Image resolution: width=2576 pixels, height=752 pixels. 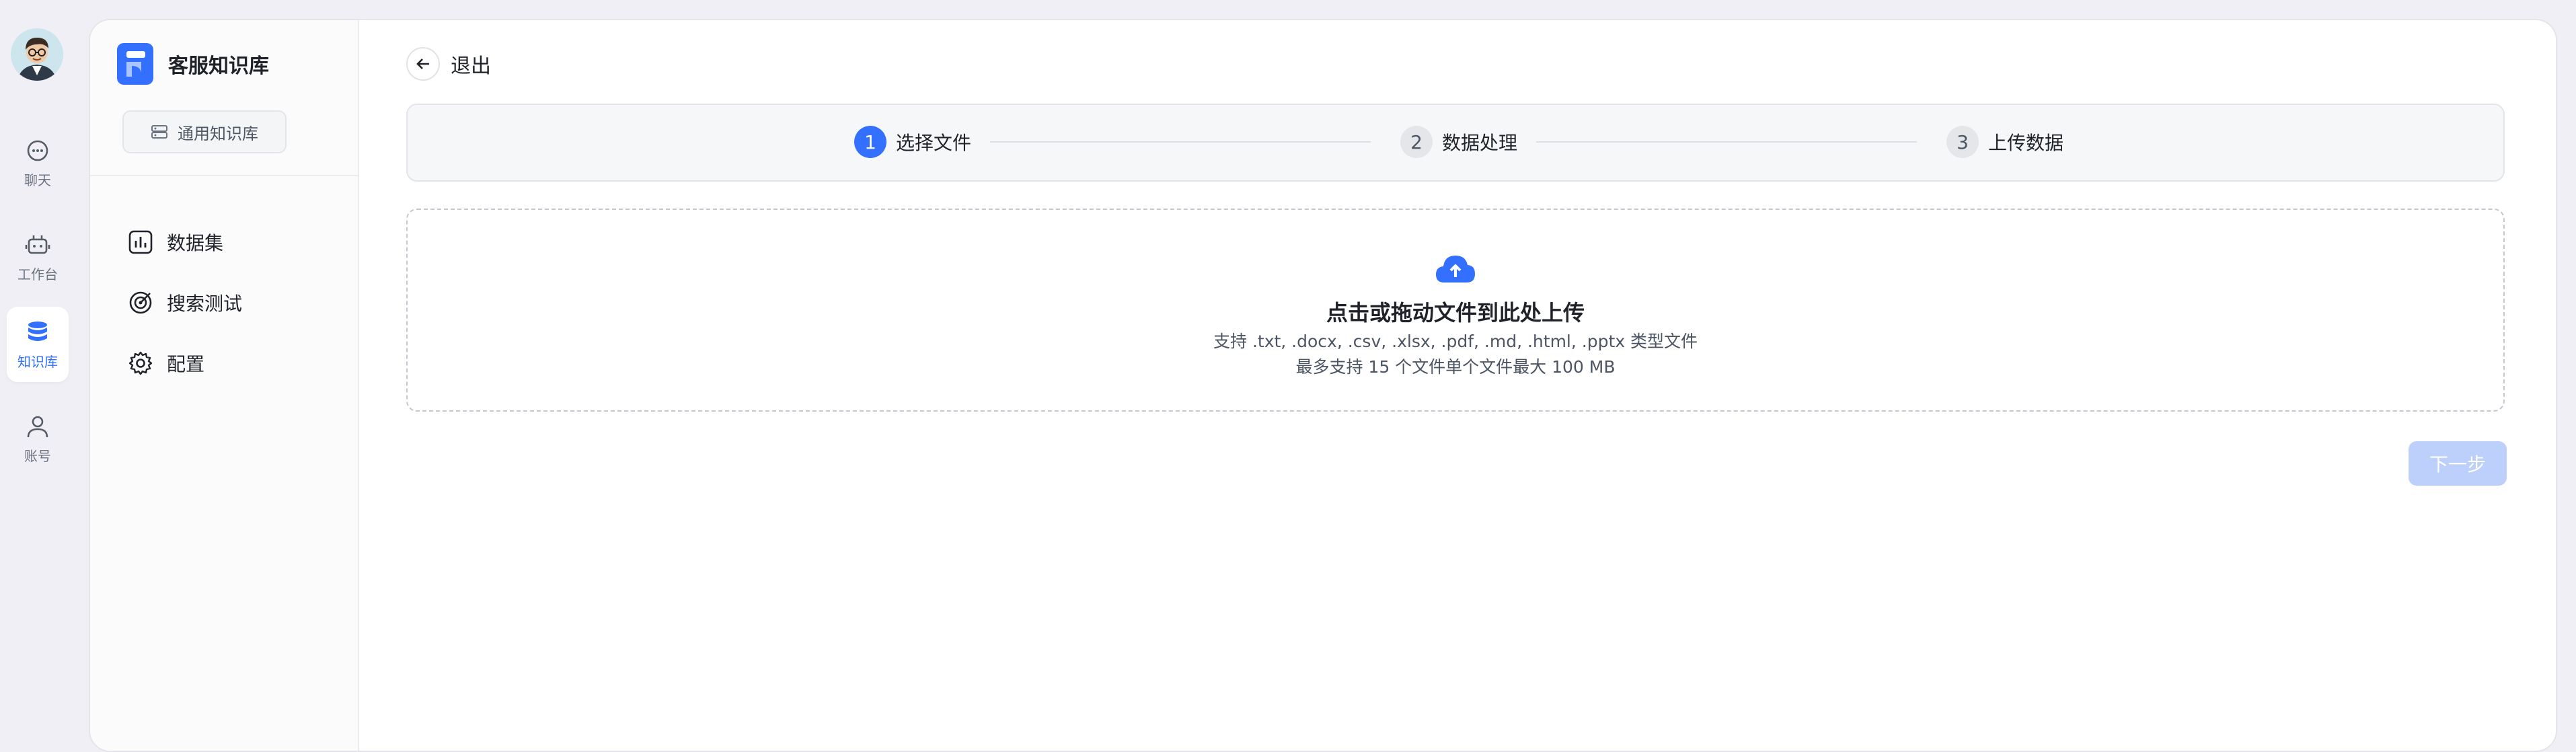 I want to click on step-indicator: 1 选择文件 2 数据处理 3 上传数据, so click(x=1455, y=143).